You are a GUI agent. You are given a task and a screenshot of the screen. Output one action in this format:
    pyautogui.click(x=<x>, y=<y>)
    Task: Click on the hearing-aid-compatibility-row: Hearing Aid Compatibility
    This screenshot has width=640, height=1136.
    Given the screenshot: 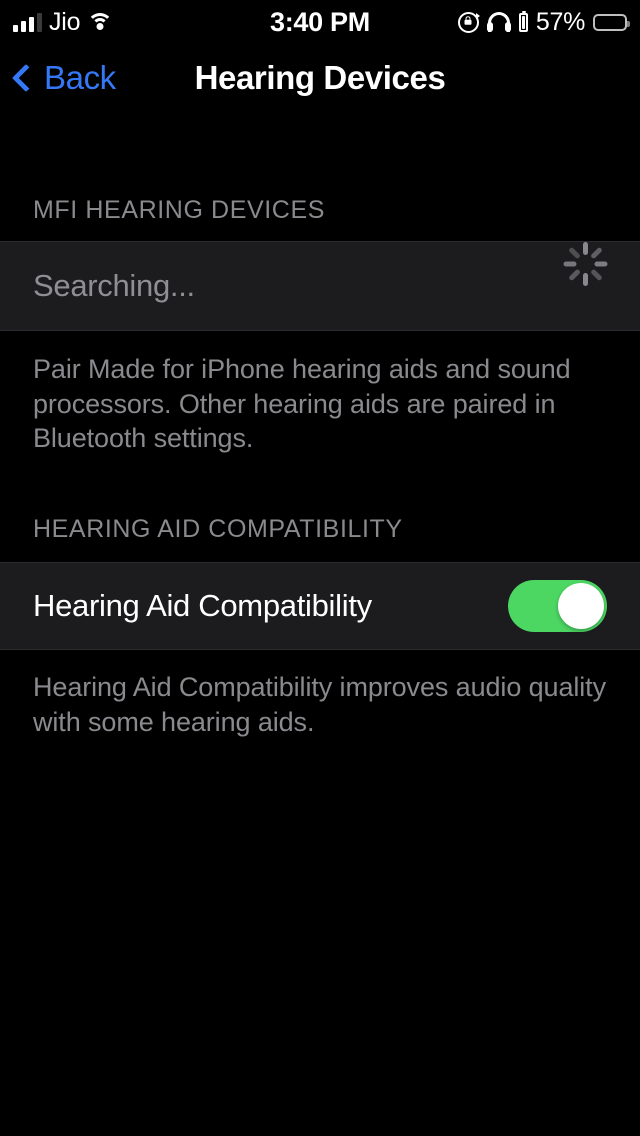 What is the action you would take?
    pyautogui.click(x=320, y=606)
    